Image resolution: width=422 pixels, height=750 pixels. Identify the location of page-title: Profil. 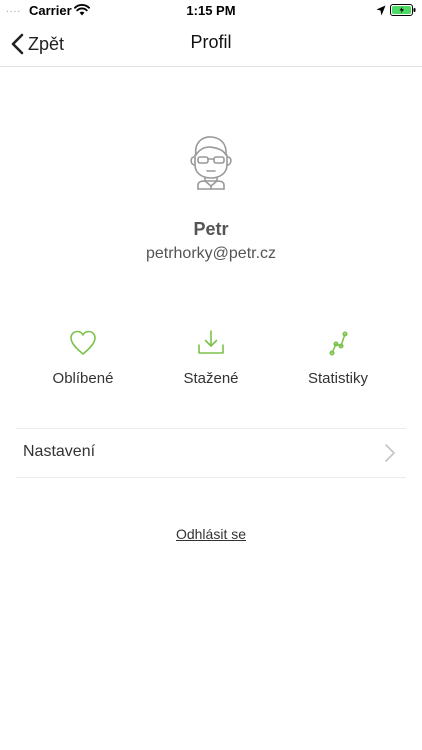
(211, 42).